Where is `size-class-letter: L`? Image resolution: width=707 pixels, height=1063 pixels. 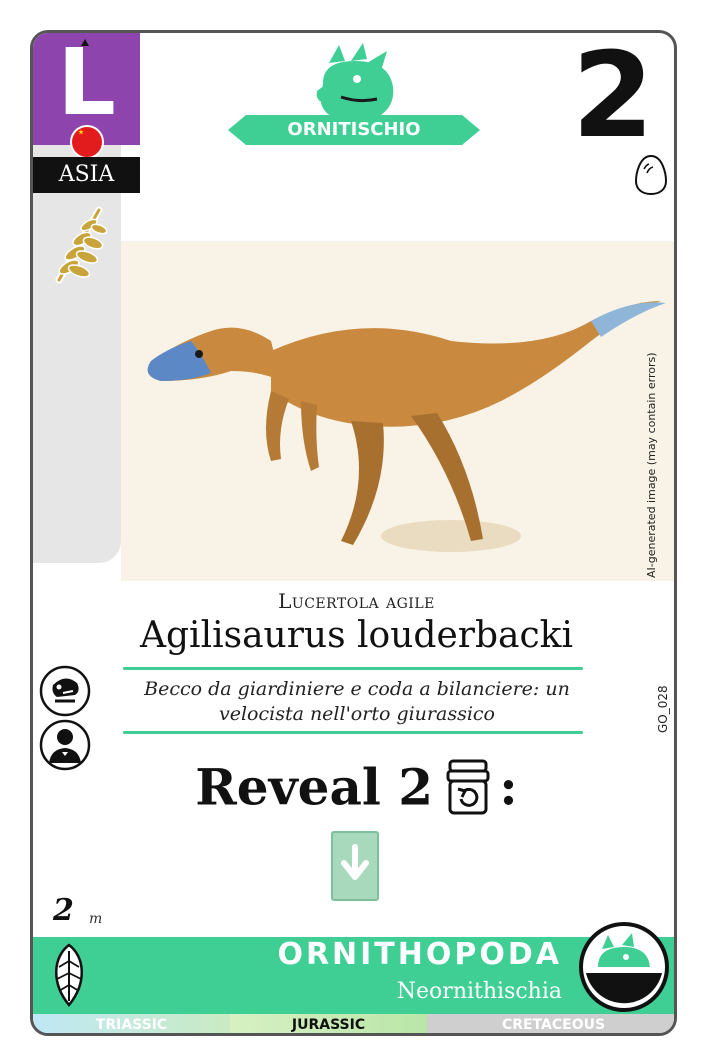
size-class-letter: L is located at coordinates (86, 83).